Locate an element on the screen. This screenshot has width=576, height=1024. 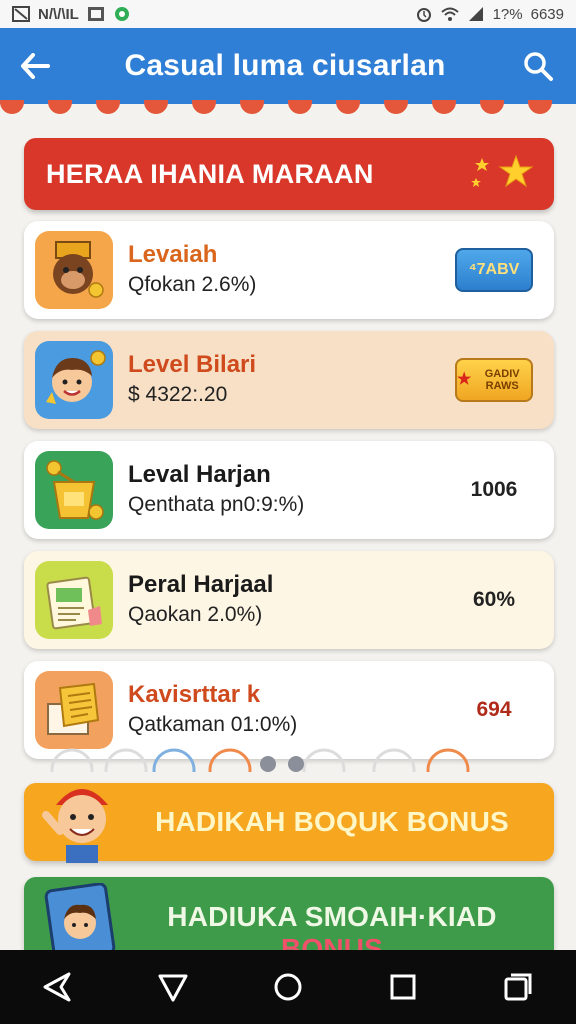
back-nav-icon is located at coordinates (57, 987).